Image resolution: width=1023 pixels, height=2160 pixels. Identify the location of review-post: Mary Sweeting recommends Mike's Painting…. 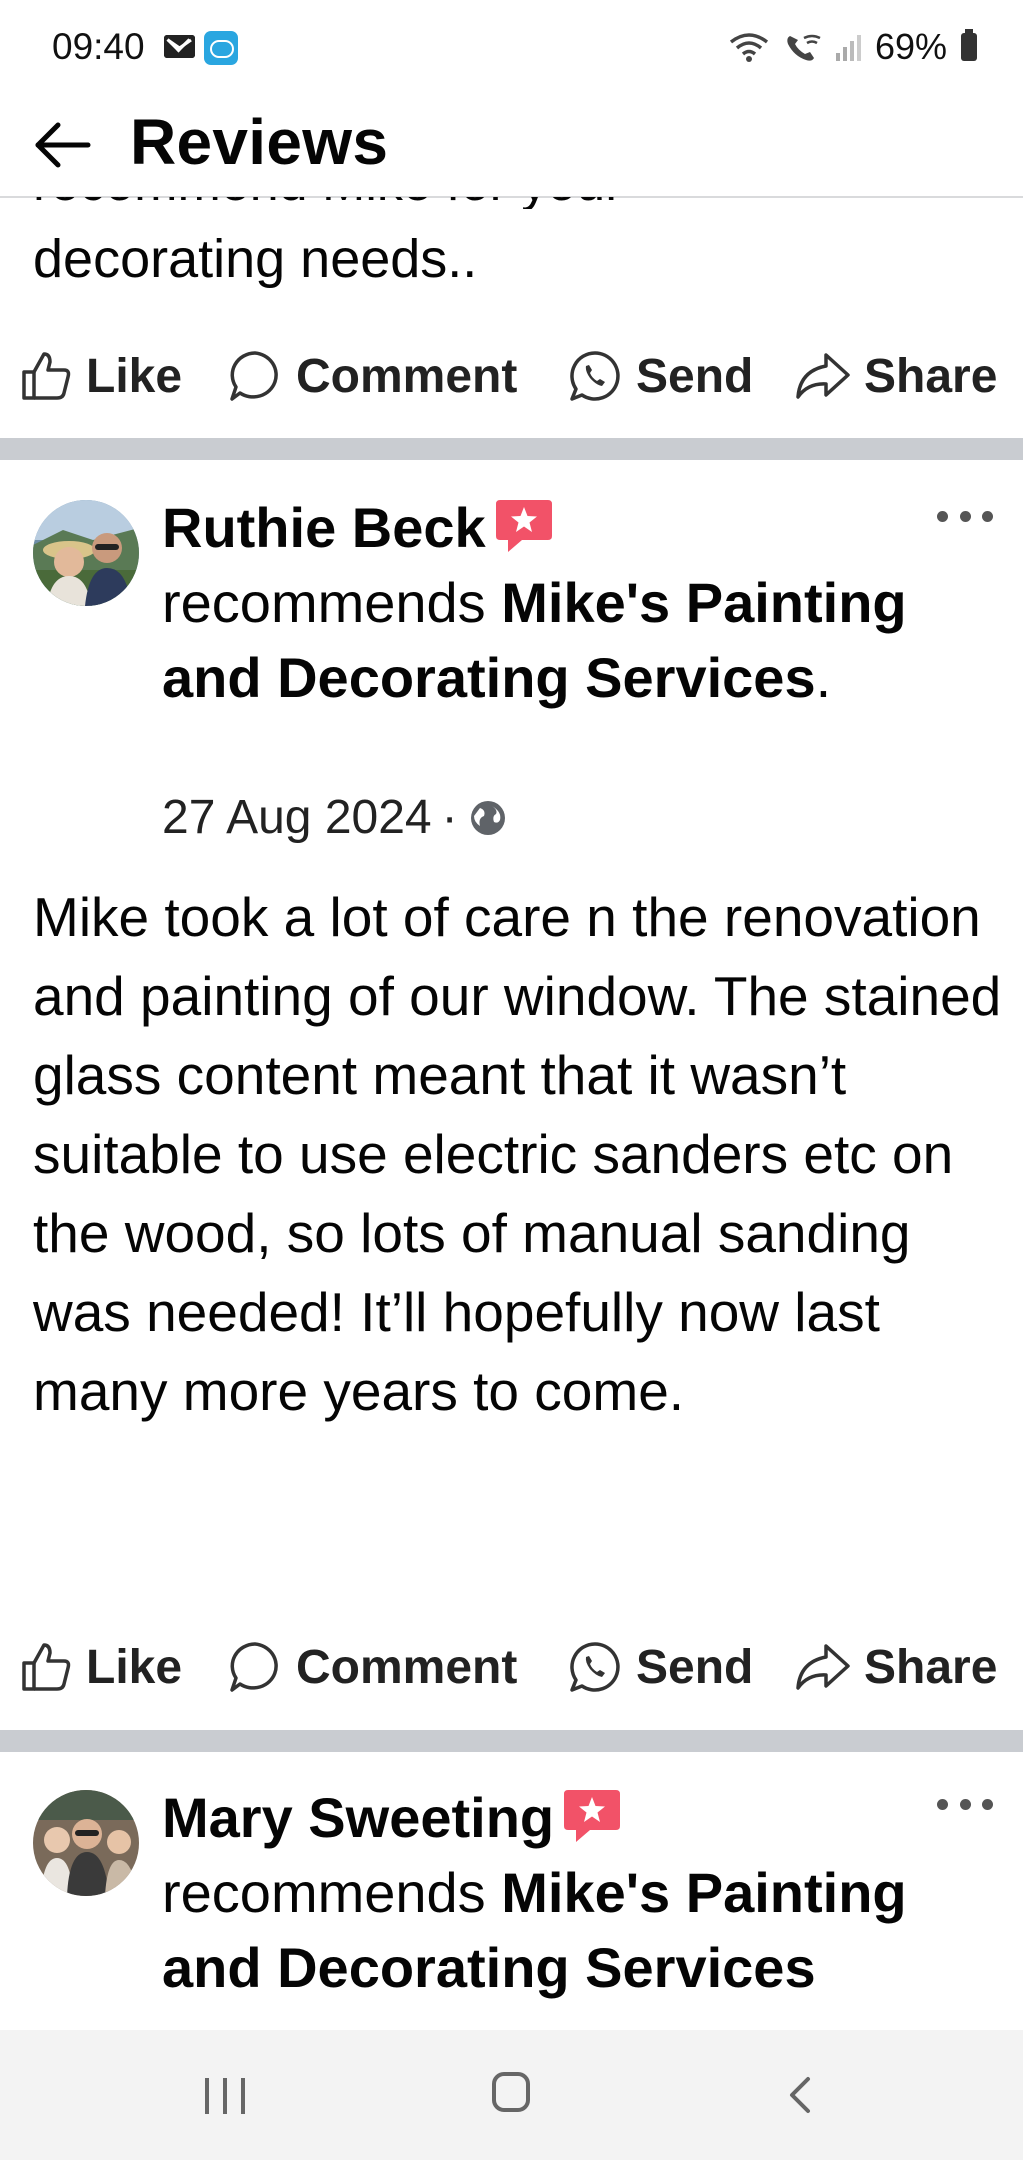
(511, 1891).